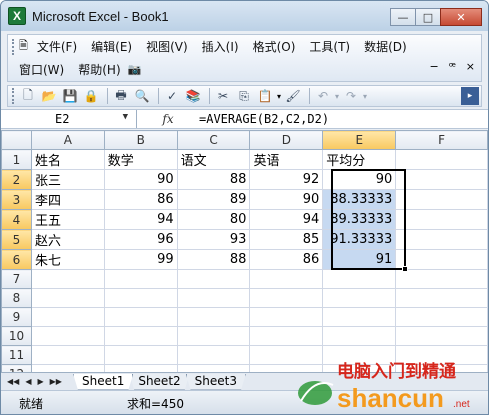  I want to click on select-all-corner, so click(16, 140).